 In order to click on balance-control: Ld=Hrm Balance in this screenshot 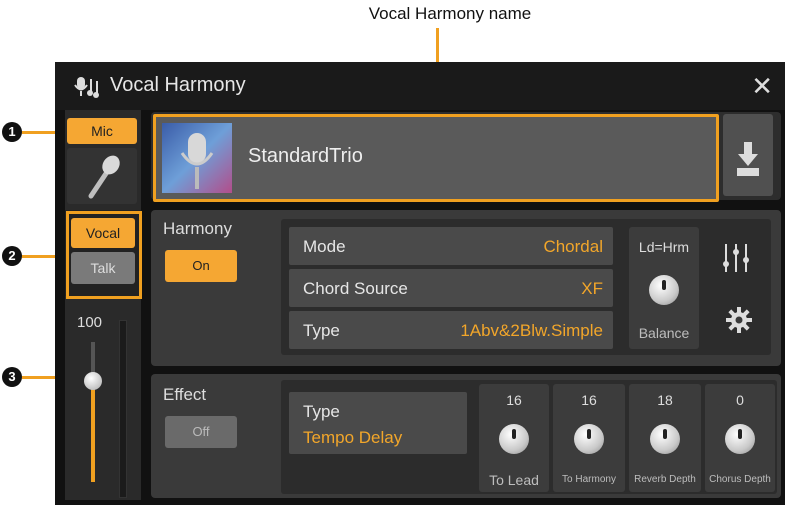, I will do `click(664, 288)`.